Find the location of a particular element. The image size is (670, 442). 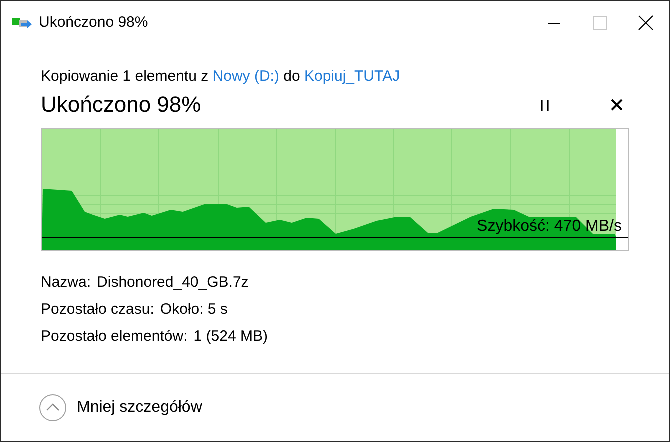

copy-description: Kopiowanie 1 elementu z Nowy (D:) do Kopiuj_TUTAJ is located at coordinates (221, 77).